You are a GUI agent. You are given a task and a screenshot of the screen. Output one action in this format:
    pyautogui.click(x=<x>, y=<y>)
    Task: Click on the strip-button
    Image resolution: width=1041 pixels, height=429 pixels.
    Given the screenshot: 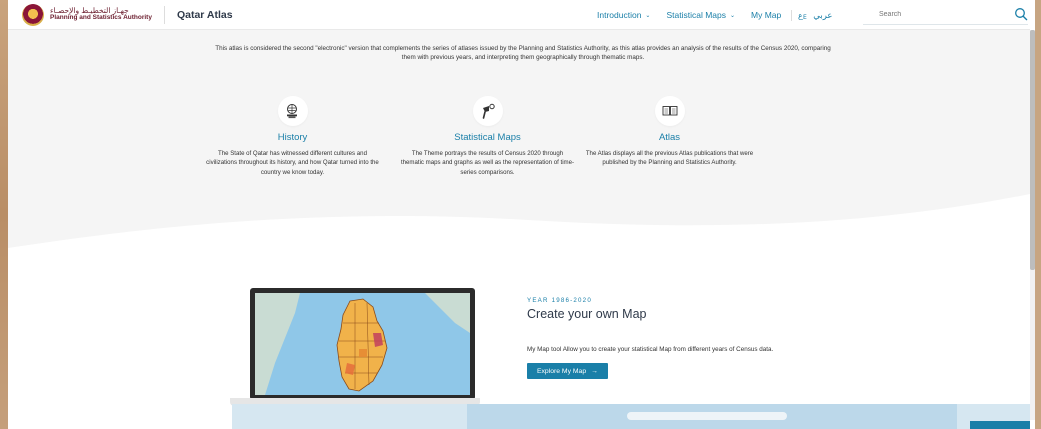 What is the action you would take?
    pyautogui.click(x=1000, y=425)
    